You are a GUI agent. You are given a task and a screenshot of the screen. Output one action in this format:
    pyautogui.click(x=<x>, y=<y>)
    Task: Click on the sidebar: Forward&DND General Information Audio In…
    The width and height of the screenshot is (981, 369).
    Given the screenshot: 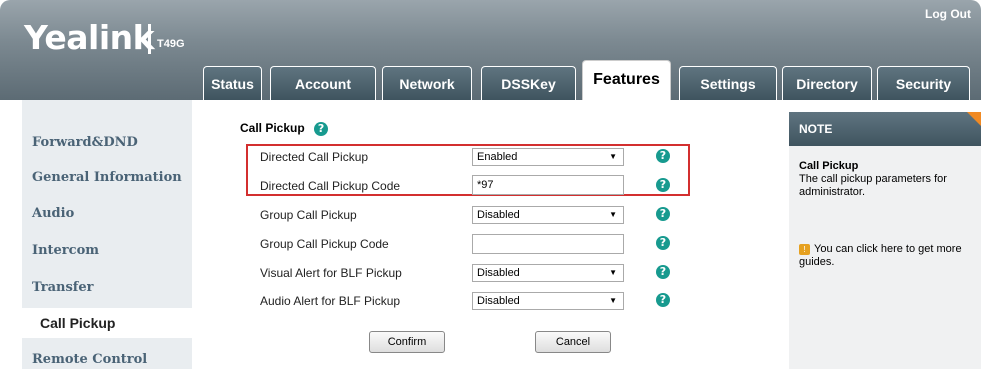 What is the action you would take?
    pyautogui.click(x=107, y=234)
    